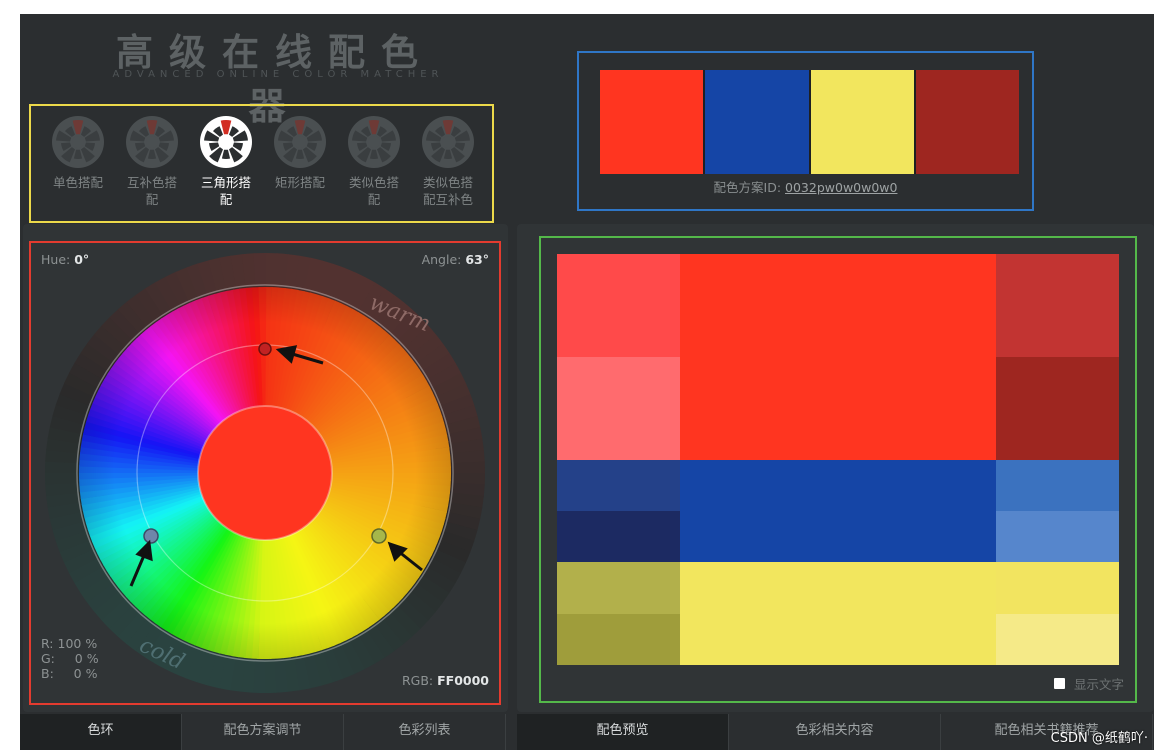  I want to click on app-subtitle: ADVANCED ONLINE COLOR MATCHER, so click(278, 74).